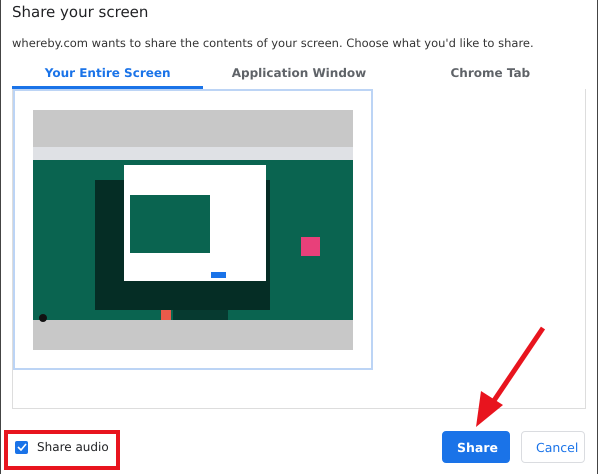  Describe the element at coordinates (273, 43) in the screenshot. I see `dialog-message: whereby.com wants to share the contents of your screen. Choose what you'd like to share.` at that location.